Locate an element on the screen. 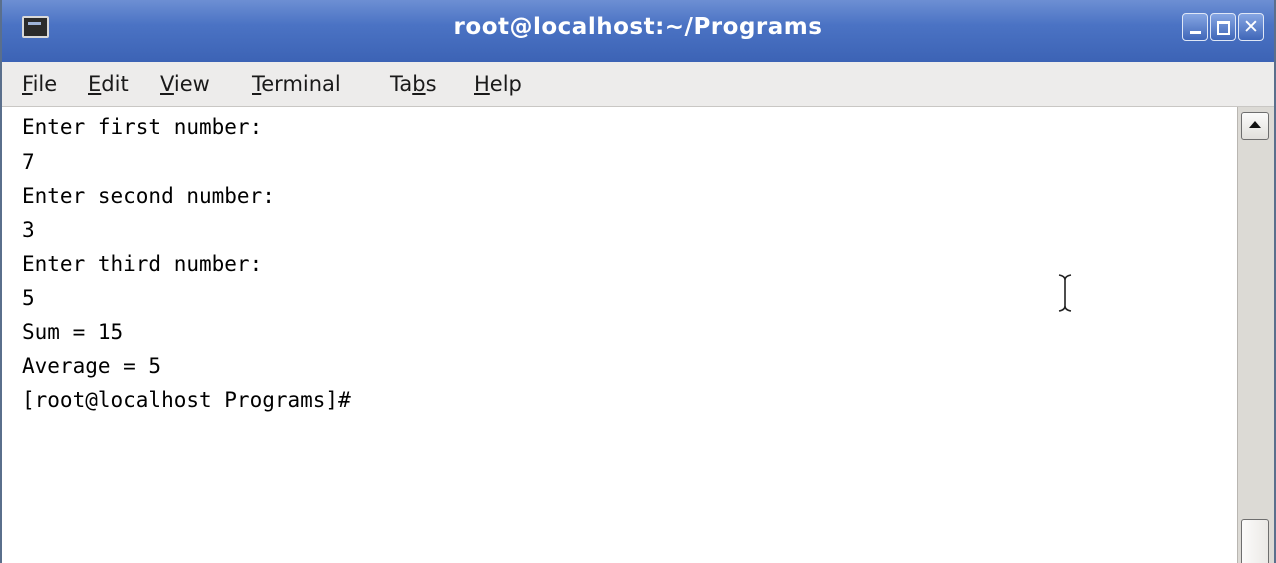  menu-help: Help is located at coordinates (498, 84).